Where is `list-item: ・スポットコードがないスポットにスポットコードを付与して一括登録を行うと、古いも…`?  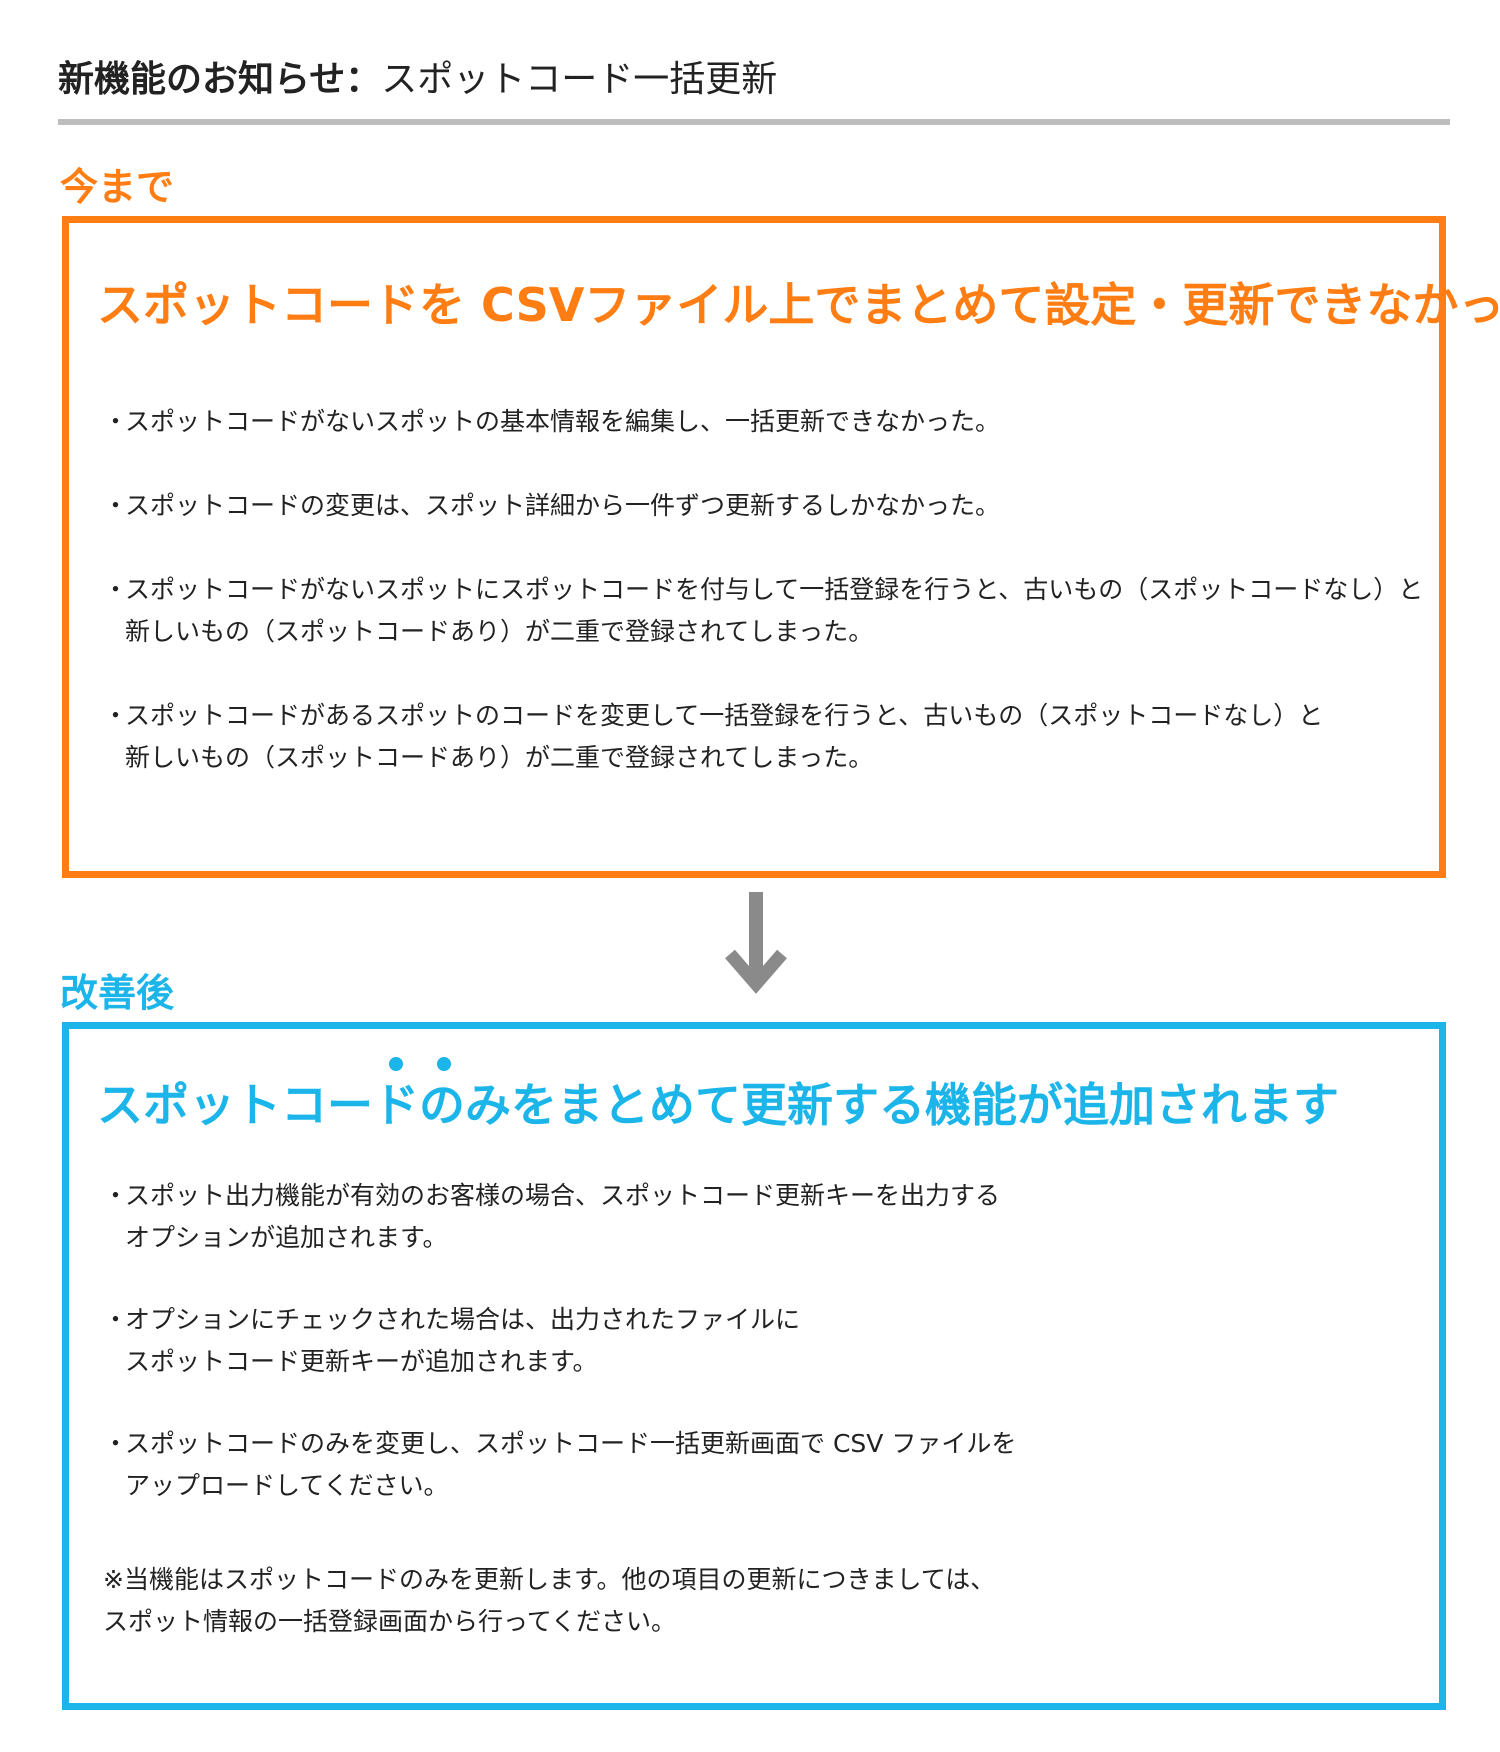 list-item: ・スポットコードがないスポットにスポットコードを付与して一括登録を行うと、古いも… is located at coordinates (763, 611).